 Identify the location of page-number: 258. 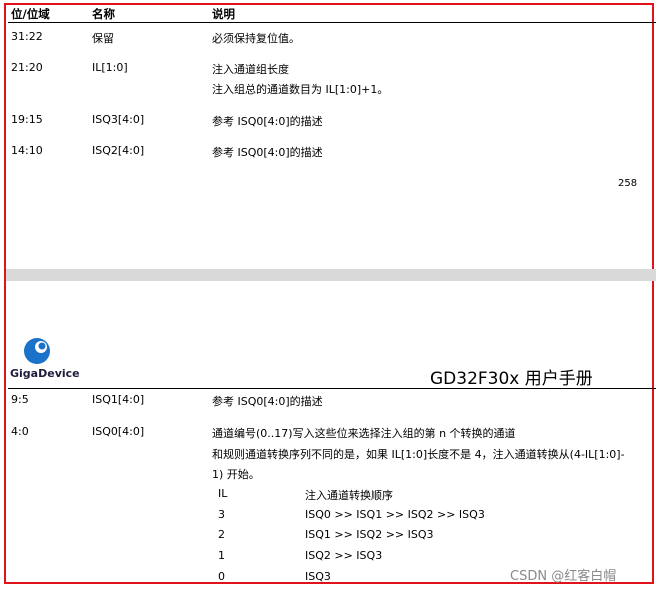
(628, 183).